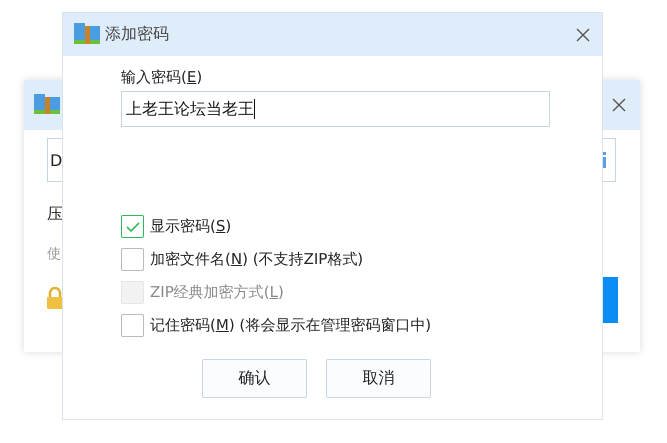 The height and width of the screenshot is (443, 667). I want to click on path-value: D, so click(56, 160).